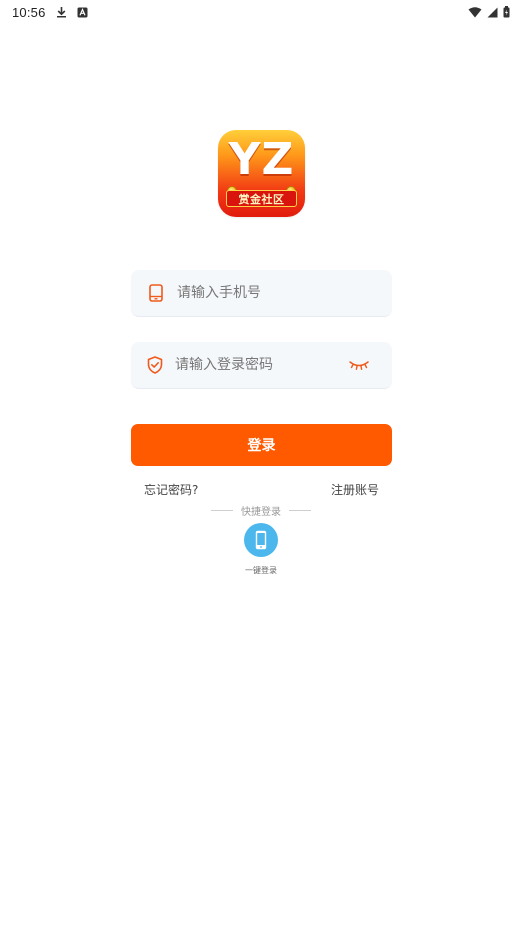  Describe the element at coordinates (29, 12) in the screenshot. I see `status-time: 10:56` at that location.